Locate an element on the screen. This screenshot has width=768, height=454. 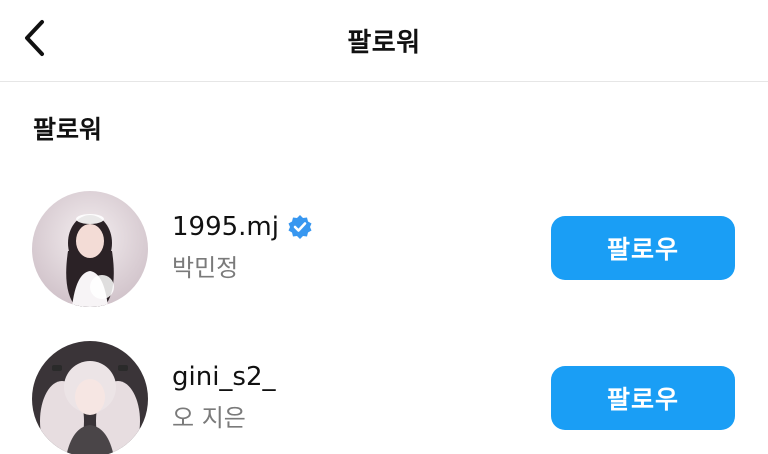
user-info: gini_s2_ 오 지은 is located at coordinates (224, 397).